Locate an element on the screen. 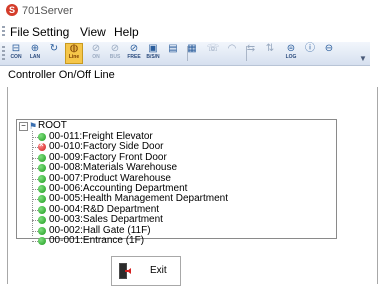 This screenshot has height=286, width=388. menu-help: Help is located at coordinates (126, 32).